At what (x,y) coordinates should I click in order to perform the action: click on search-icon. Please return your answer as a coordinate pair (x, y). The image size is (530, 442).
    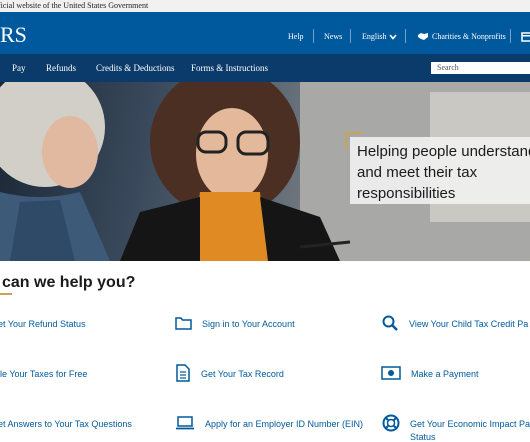
    Looking at the image, I should click on (390, 323).